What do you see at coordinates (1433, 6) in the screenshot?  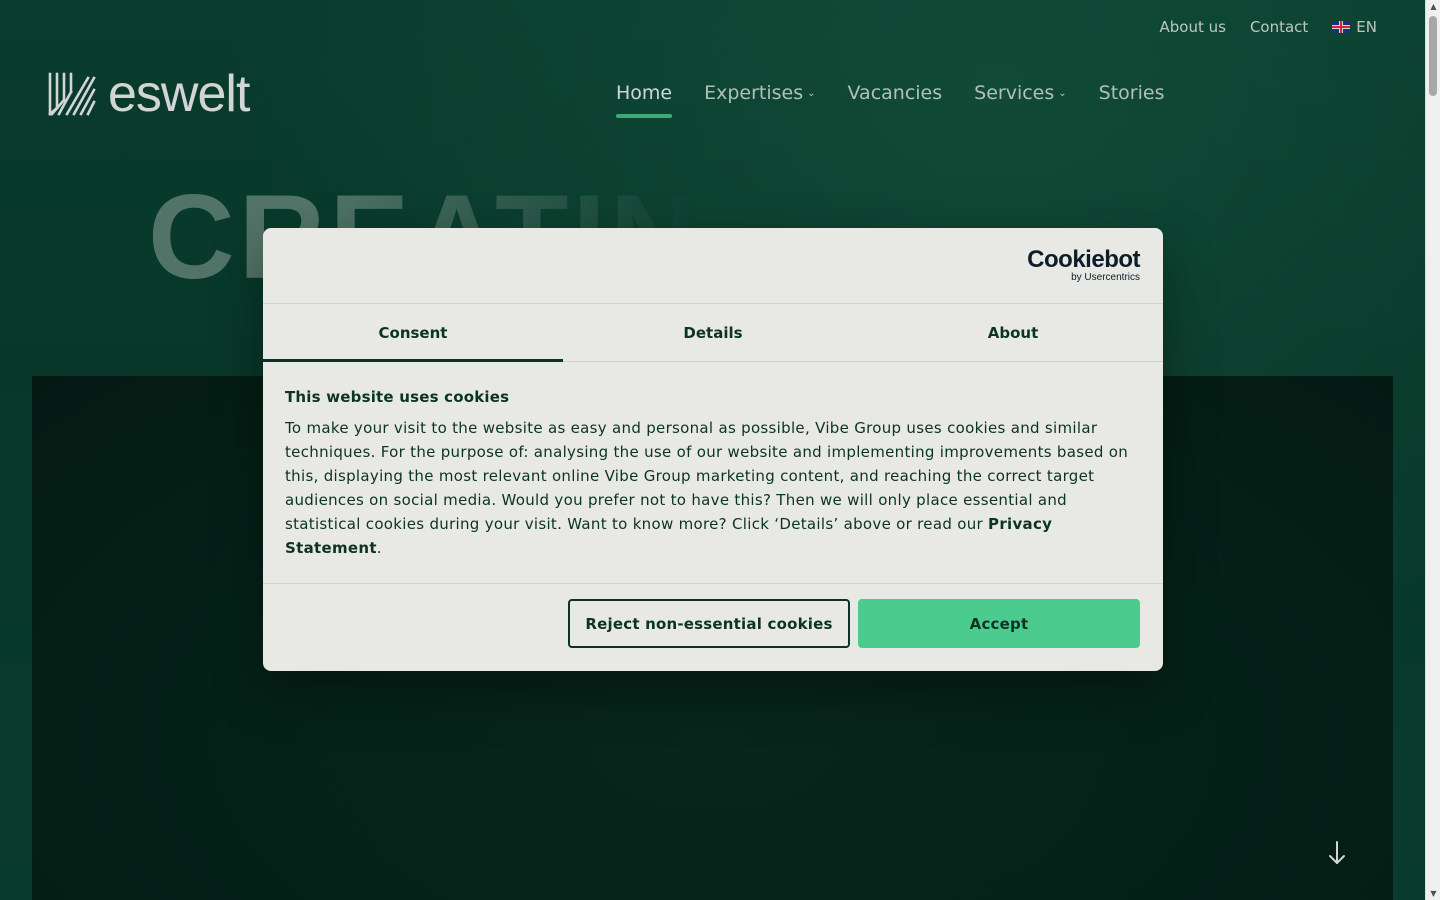 I see `scroll-up-arrow-icon: ▲` at bounding box center [1433, 6].